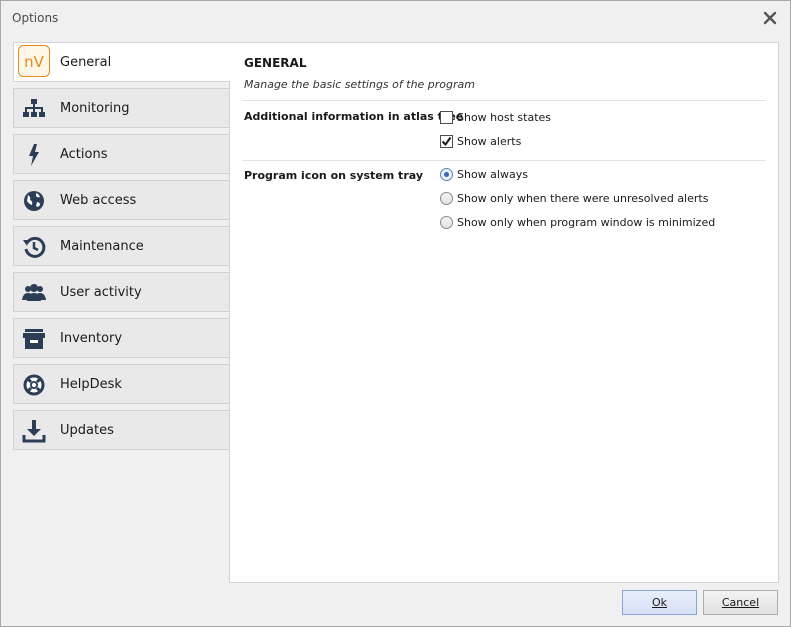  Describe the element at coordinates (91, 338) in the screenshot. I see `sidebar-item-label: Inventory` at that location.